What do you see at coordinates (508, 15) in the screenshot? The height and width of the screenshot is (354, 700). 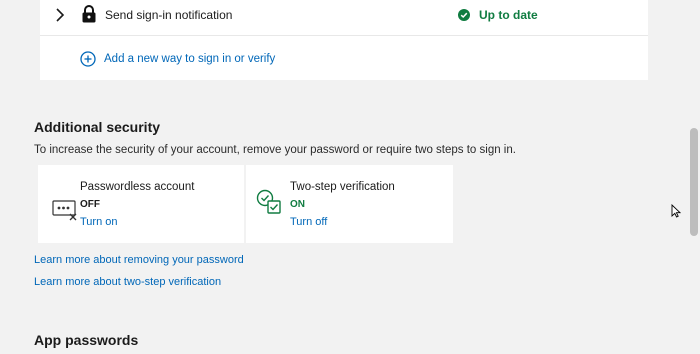 I see `status-text: Up to date` at bounding box center [508, 15].